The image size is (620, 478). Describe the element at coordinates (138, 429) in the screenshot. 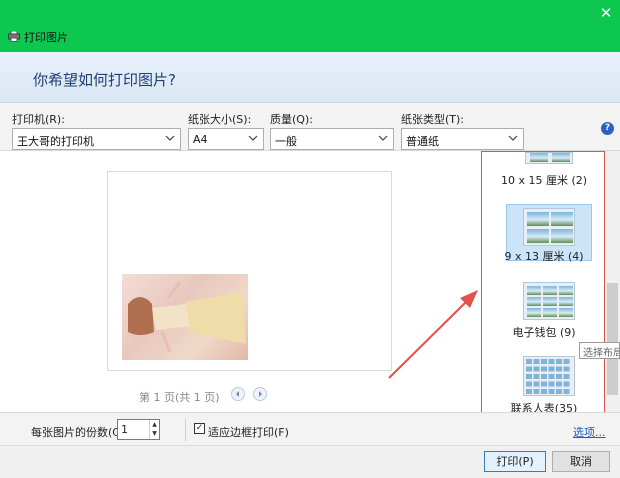

I see `copies-stepper: 1 ▲ ▼` at that location.